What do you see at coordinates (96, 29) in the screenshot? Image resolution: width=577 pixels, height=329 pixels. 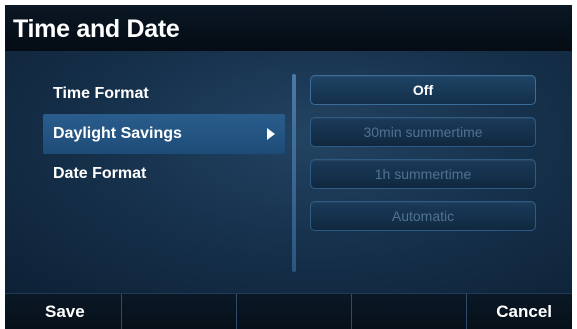 I see `page-title: Time and Date` at bounding box center [96, 29].